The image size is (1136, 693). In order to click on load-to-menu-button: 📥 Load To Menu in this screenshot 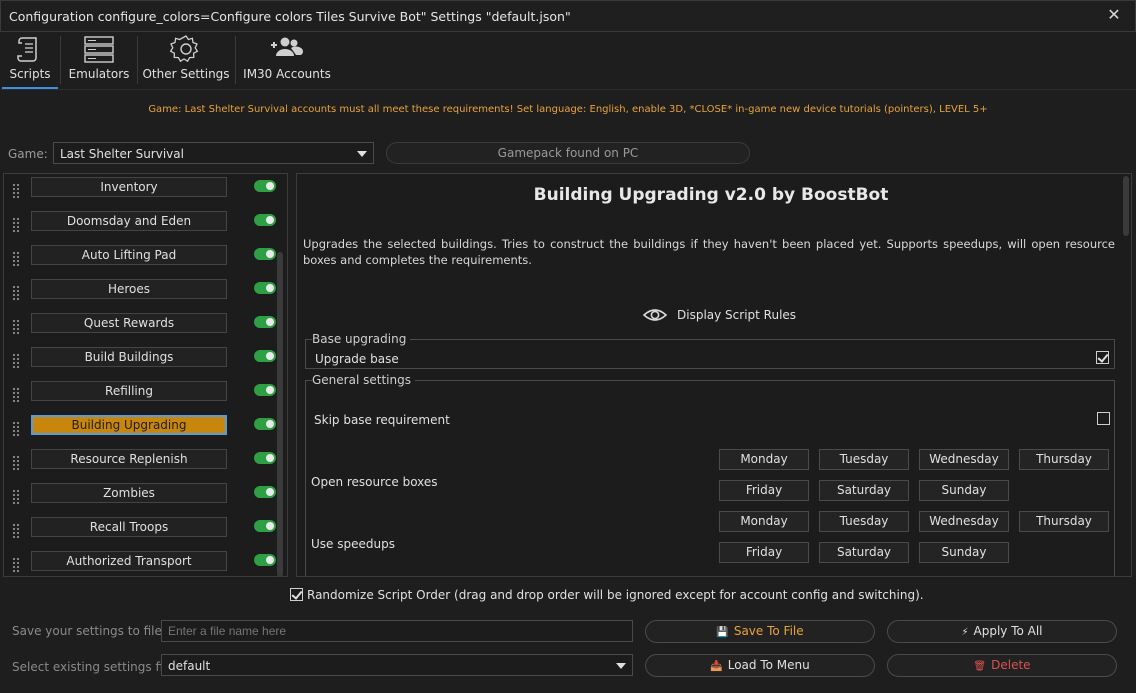, I will do `click(760, 665)`.